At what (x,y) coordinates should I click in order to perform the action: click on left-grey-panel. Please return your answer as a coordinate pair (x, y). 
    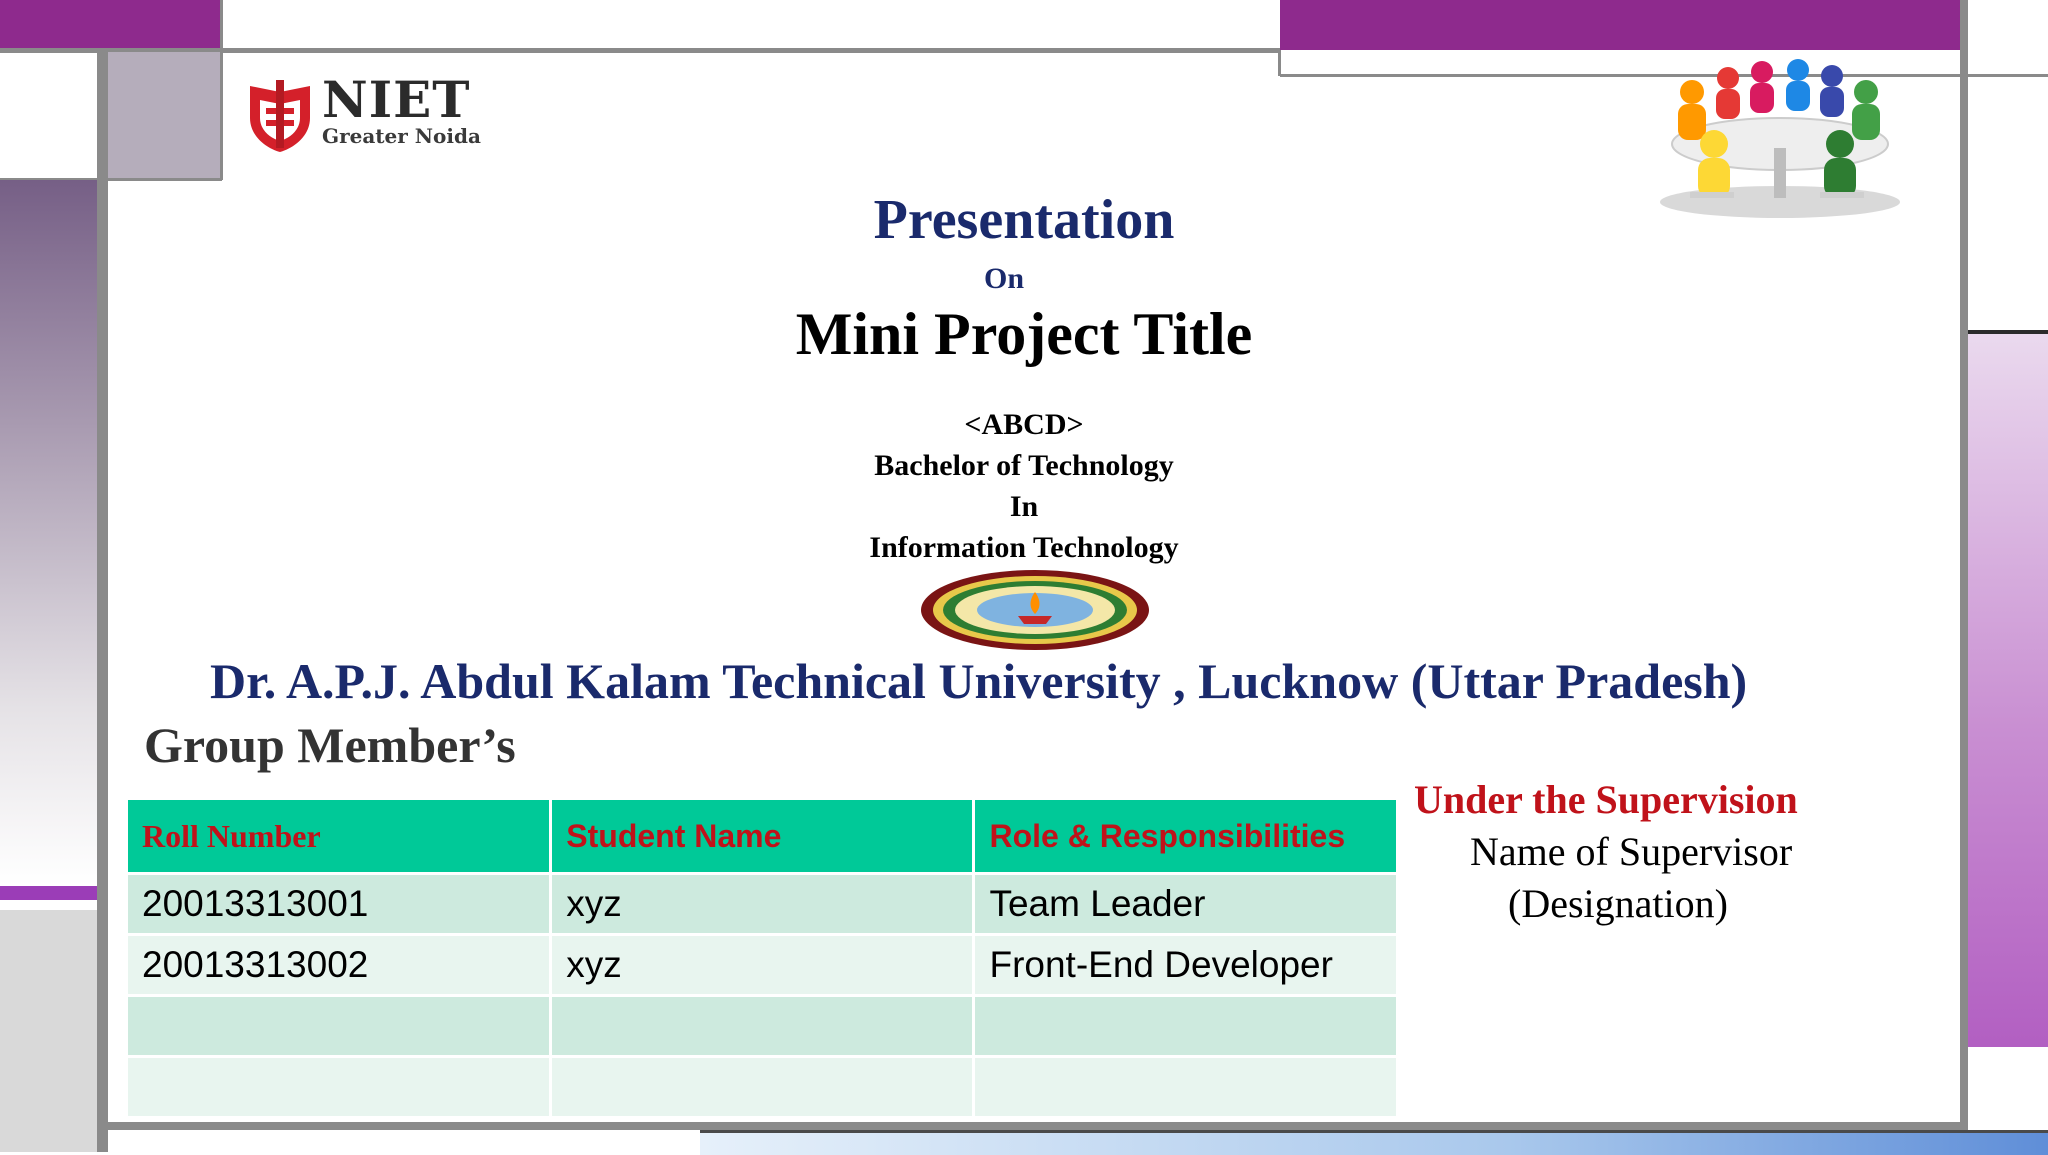
    Looking at the image, I should click on (49, 1031).